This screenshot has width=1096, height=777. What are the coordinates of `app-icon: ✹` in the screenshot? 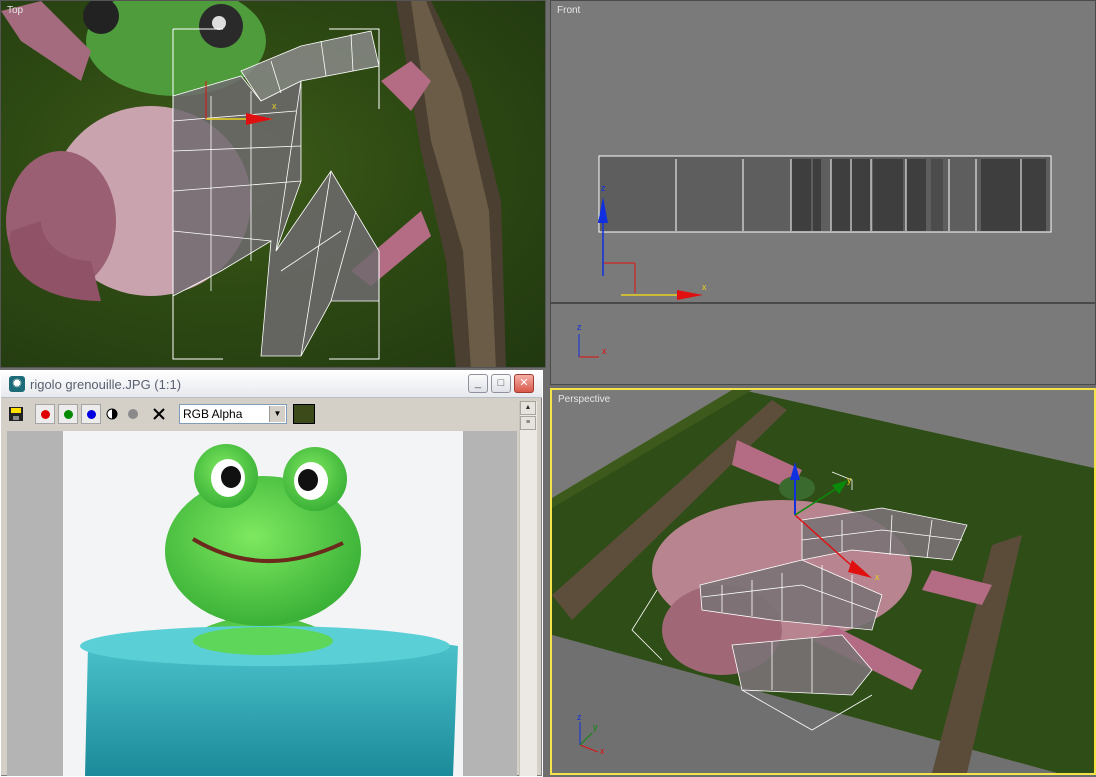 It's located at (17, 384).